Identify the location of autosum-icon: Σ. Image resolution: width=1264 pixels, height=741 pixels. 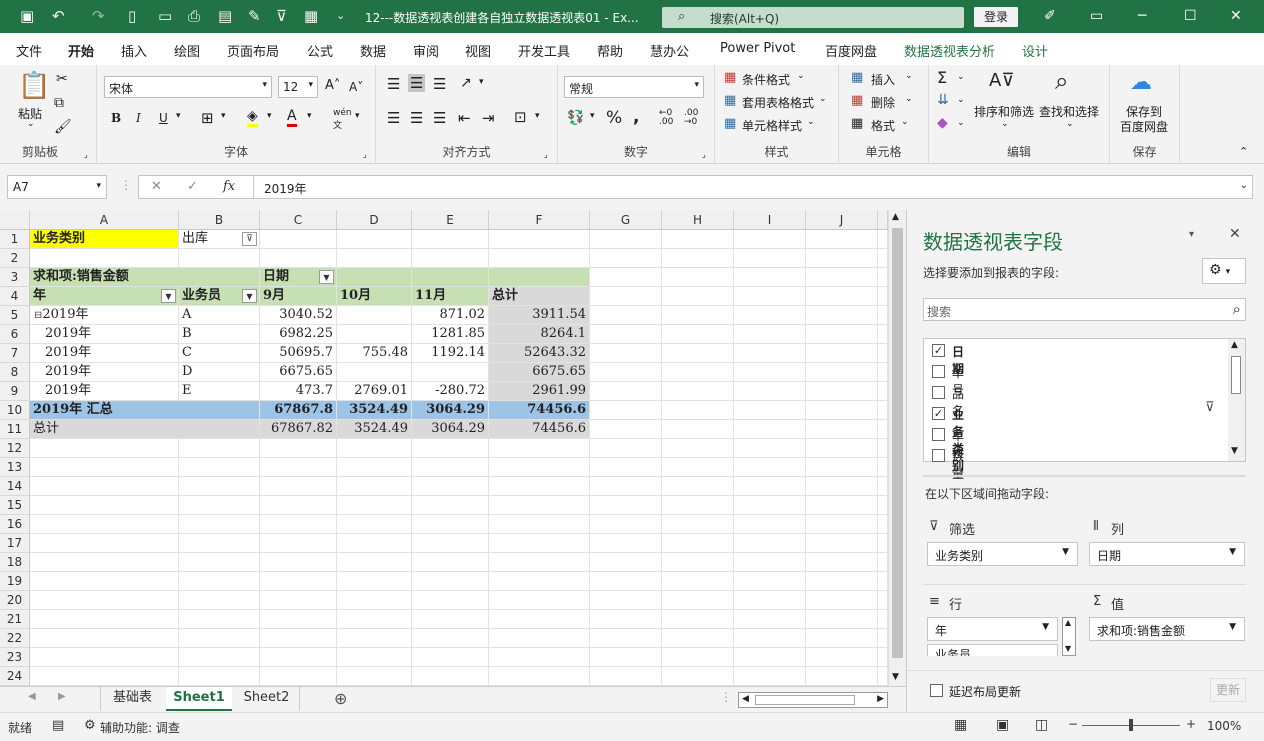
(942, 77).